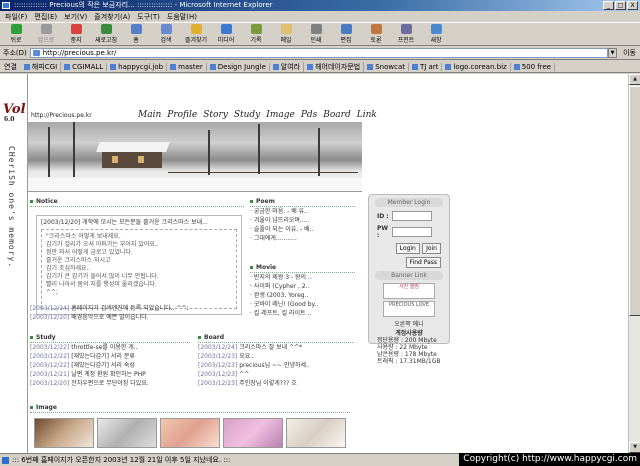 The height and width of the screenshot is (466, 640). I want to click on study-row: [2003/12/22] [재밌는다감기] 서리 숙성, so click(110, 365).